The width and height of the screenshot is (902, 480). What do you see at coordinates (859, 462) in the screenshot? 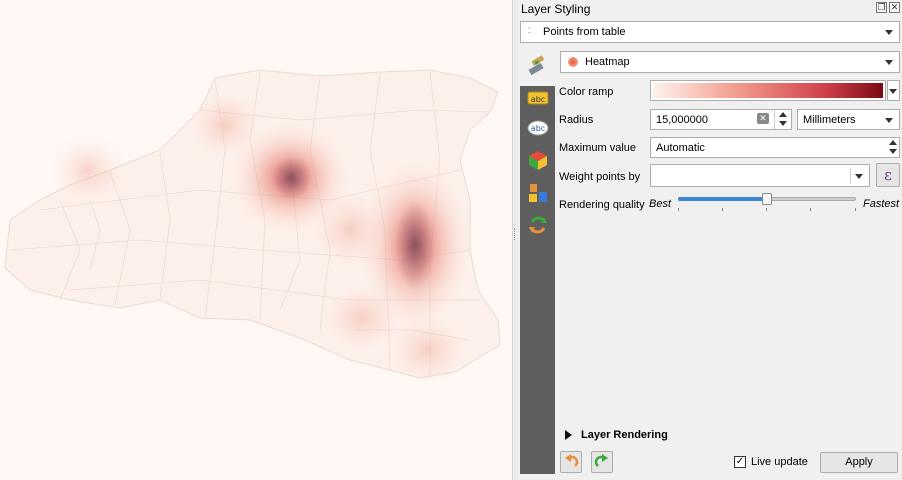
I see `apply-button: Apply` at bounding box center [859, 462].